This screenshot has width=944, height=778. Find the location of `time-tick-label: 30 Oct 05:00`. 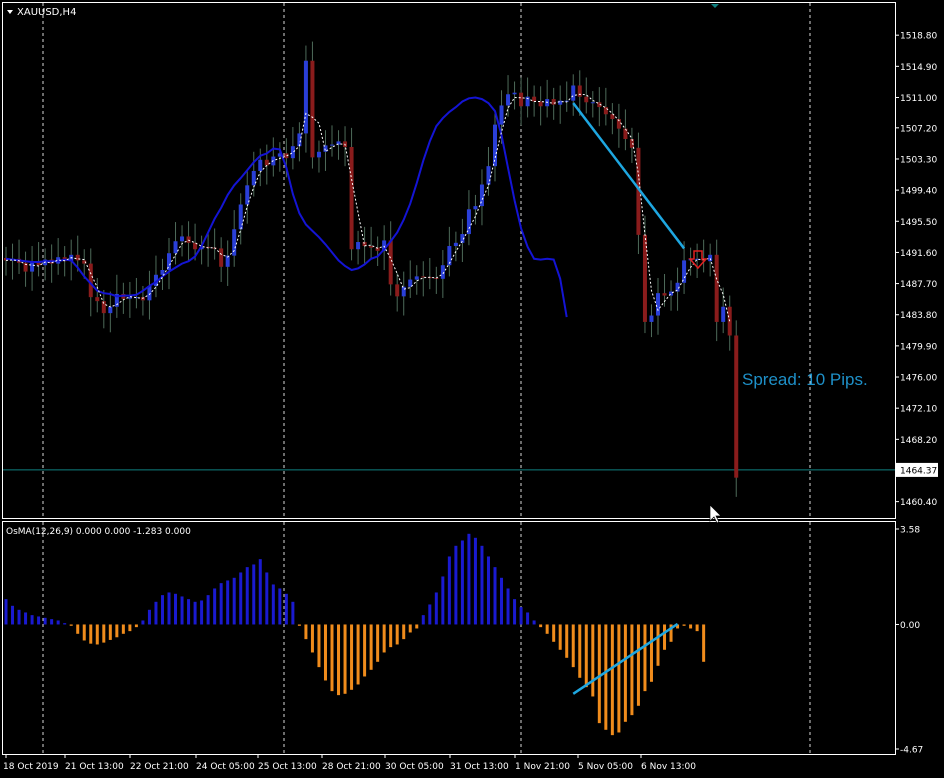

time-tick-label: 30 Oct 05:00 is located at coordinates (414, 767).